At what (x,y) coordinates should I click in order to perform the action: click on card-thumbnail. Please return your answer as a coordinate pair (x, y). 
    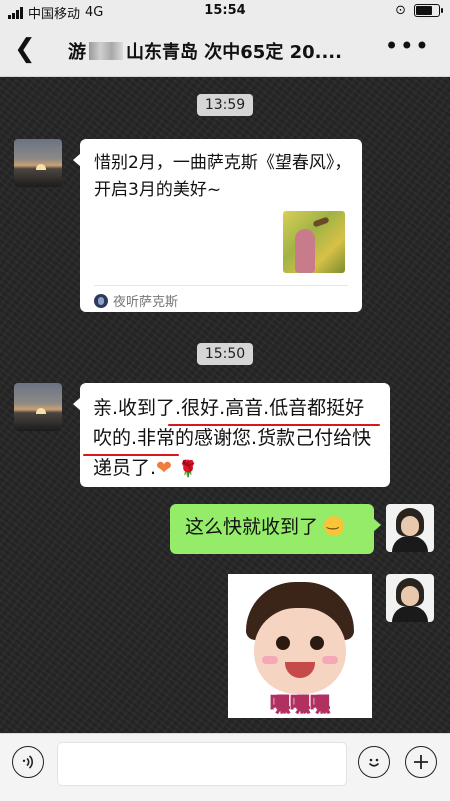
    Looking at the image, I should click on (314, 242).